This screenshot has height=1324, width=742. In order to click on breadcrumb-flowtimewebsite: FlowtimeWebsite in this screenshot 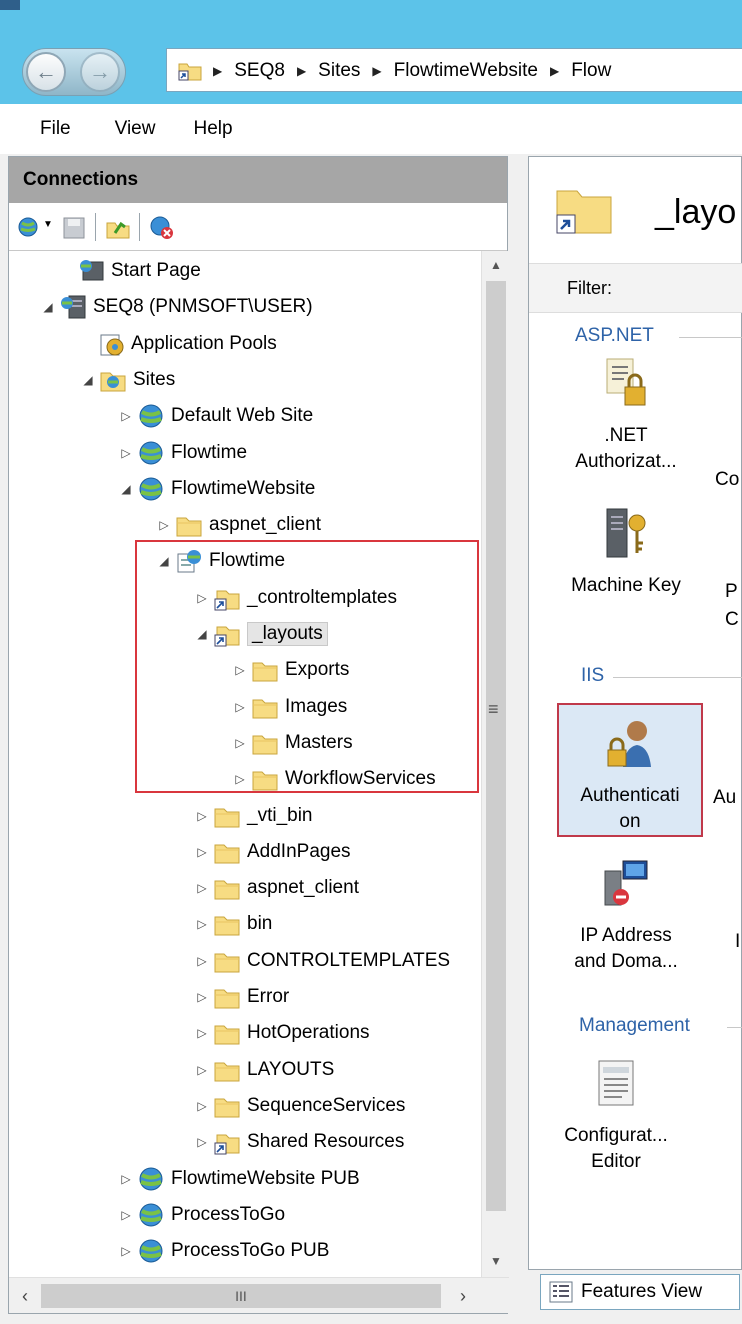, I will do `click(466, 71)`.